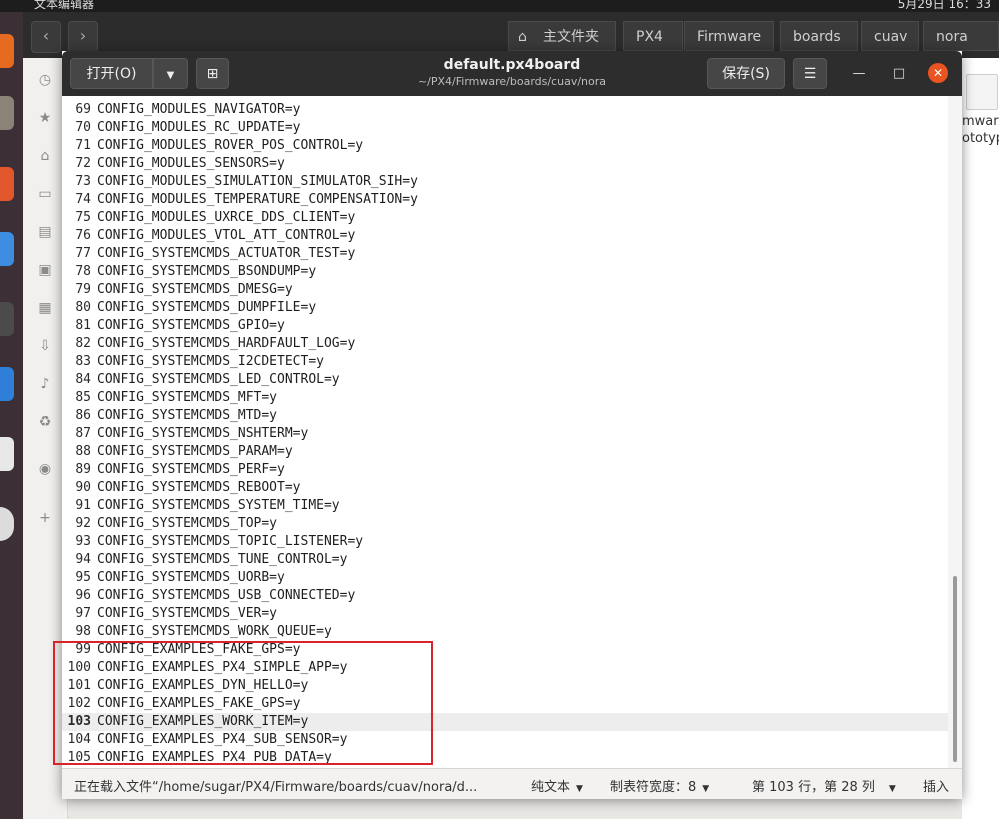 The width and height of the screenshot is (999, 819). Describe the element at coordinates (936, 785) in the screenshot. I see `insert-mode-indicator: 插入` at that location.